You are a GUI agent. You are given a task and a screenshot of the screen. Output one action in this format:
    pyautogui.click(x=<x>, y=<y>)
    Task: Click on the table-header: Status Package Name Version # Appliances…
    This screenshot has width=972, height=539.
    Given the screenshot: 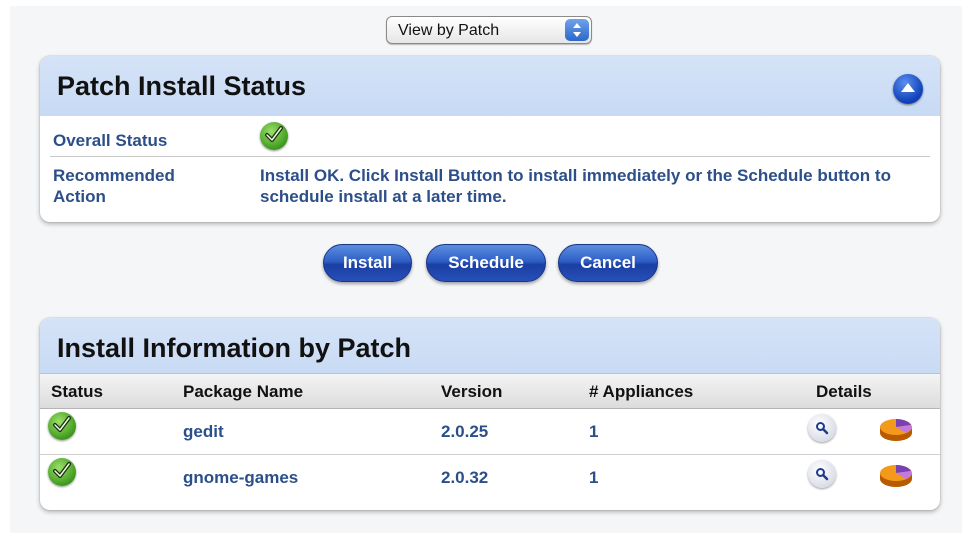 What is the action you would take?
    pyautogui.click(x=490, y=391)
    